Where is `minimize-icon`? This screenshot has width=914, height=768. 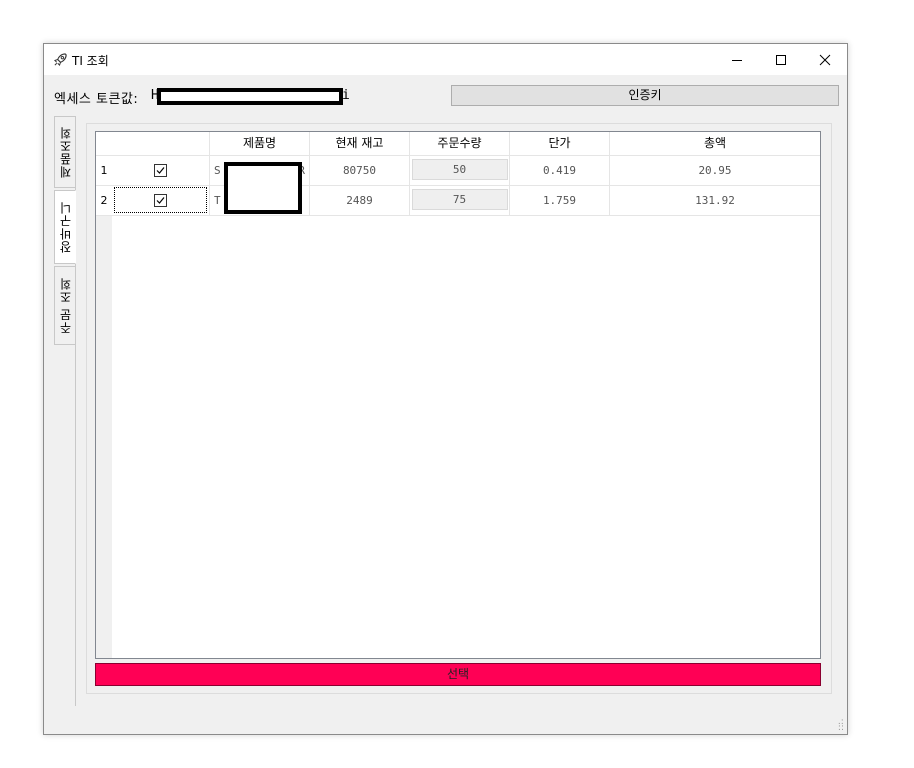 minimize-icon is located at coordinates (737, 60).